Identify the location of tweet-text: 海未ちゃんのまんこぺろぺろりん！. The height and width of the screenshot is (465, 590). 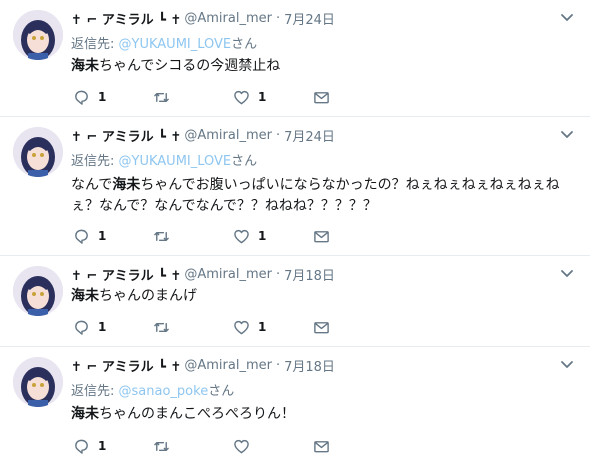
(323, 414).